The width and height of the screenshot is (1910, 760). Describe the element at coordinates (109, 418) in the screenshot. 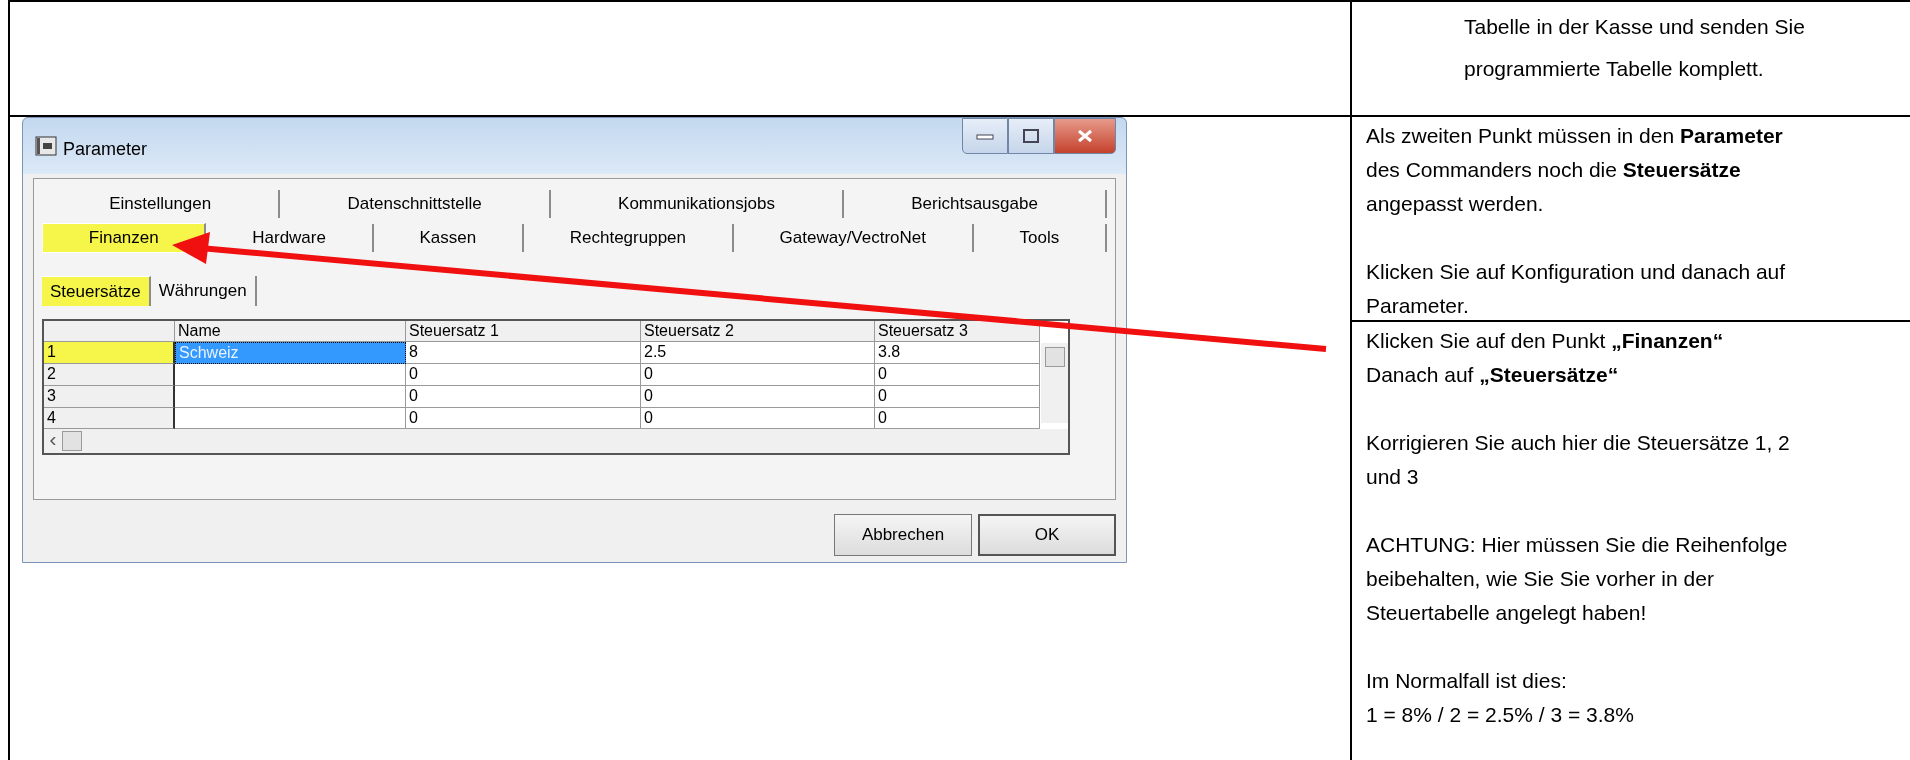

I see `row-header: 4` at that location.